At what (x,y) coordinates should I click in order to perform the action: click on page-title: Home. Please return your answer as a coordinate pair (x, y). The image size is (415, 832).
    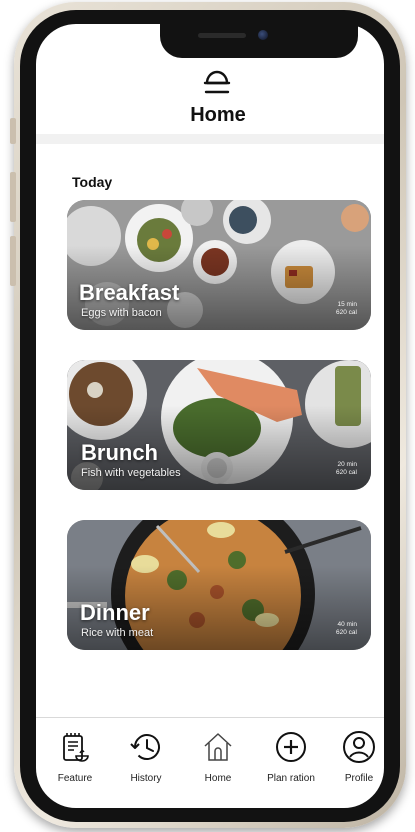
    Looking at the image, I should click on (218, 115).